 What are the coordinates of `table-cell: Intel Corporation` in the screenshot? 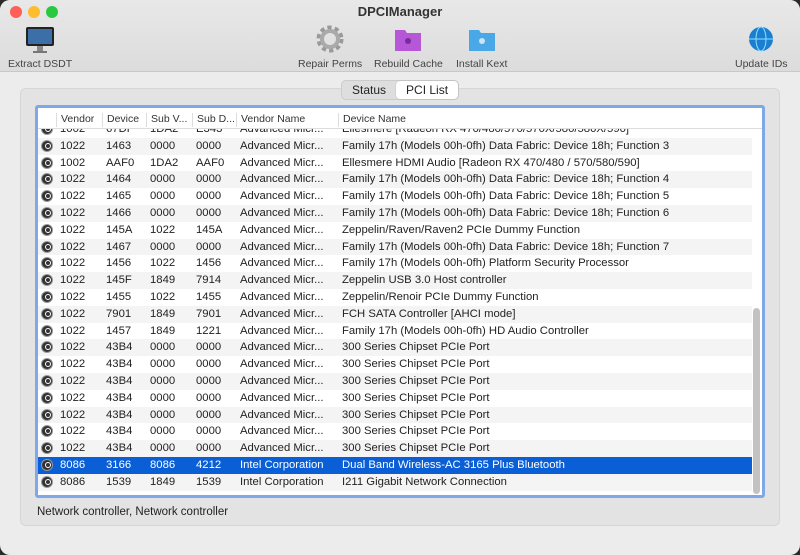 It's located at (282, 465).